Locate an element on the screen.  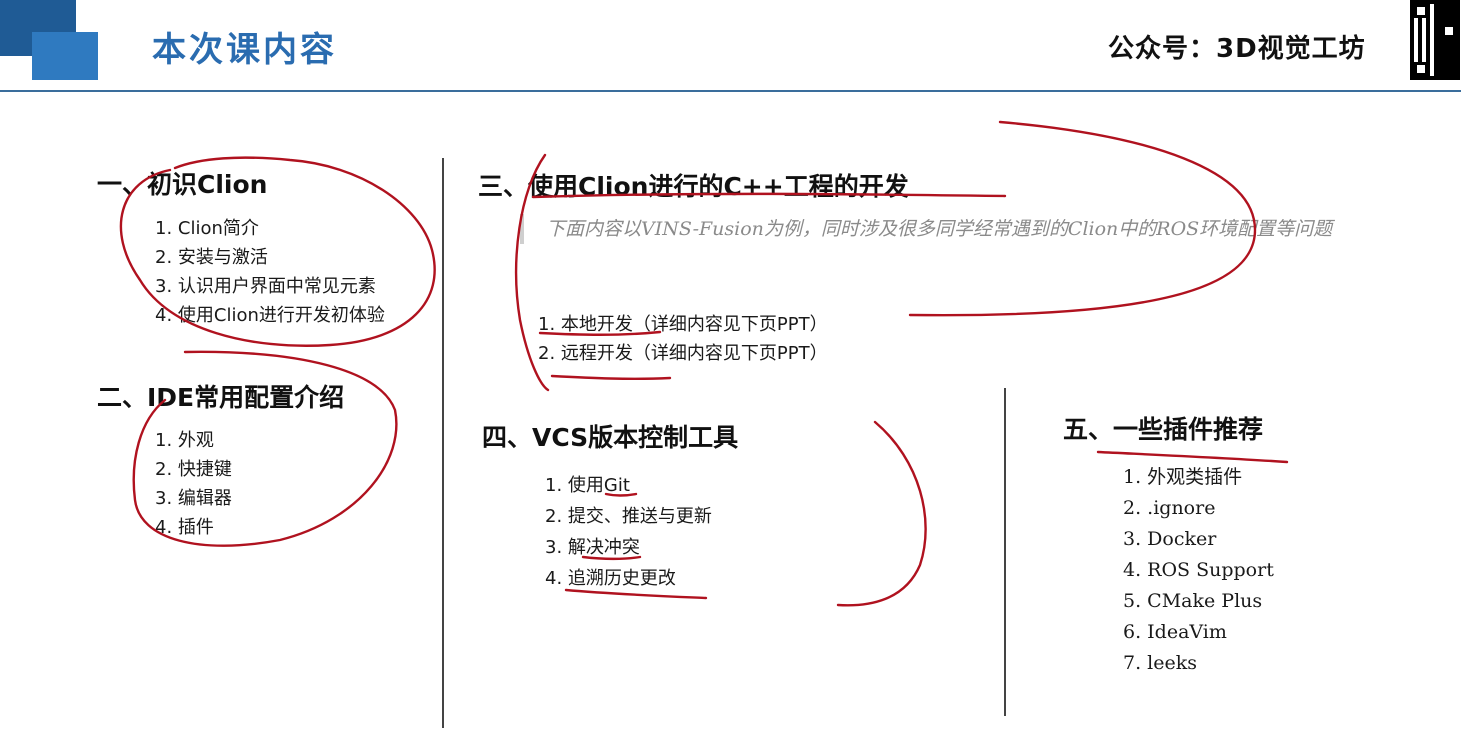
annotation-underline-s3-title is located at coordinates (769, 195).